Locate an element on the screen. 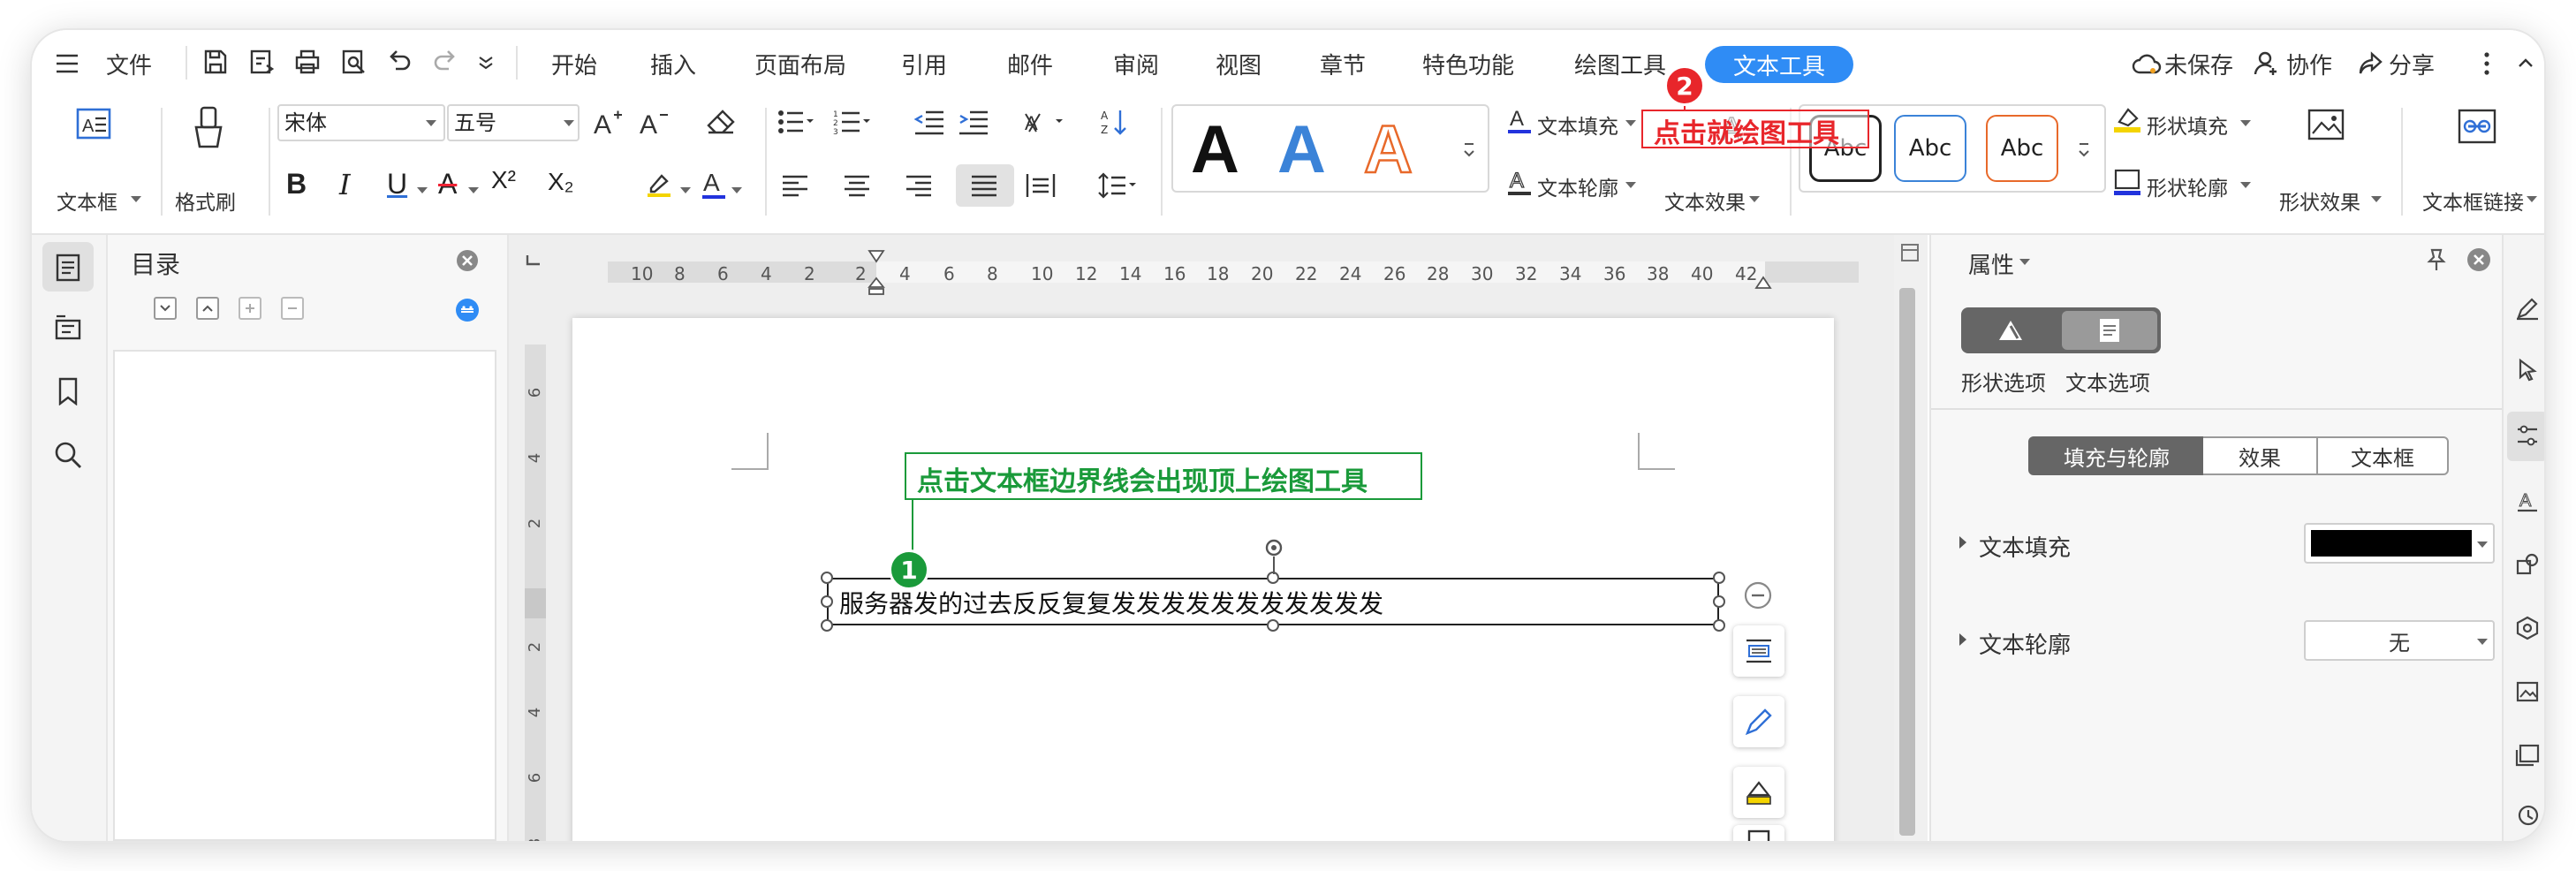  tab-text-tools: 文本工具 is located at coordinates (1779, 64).